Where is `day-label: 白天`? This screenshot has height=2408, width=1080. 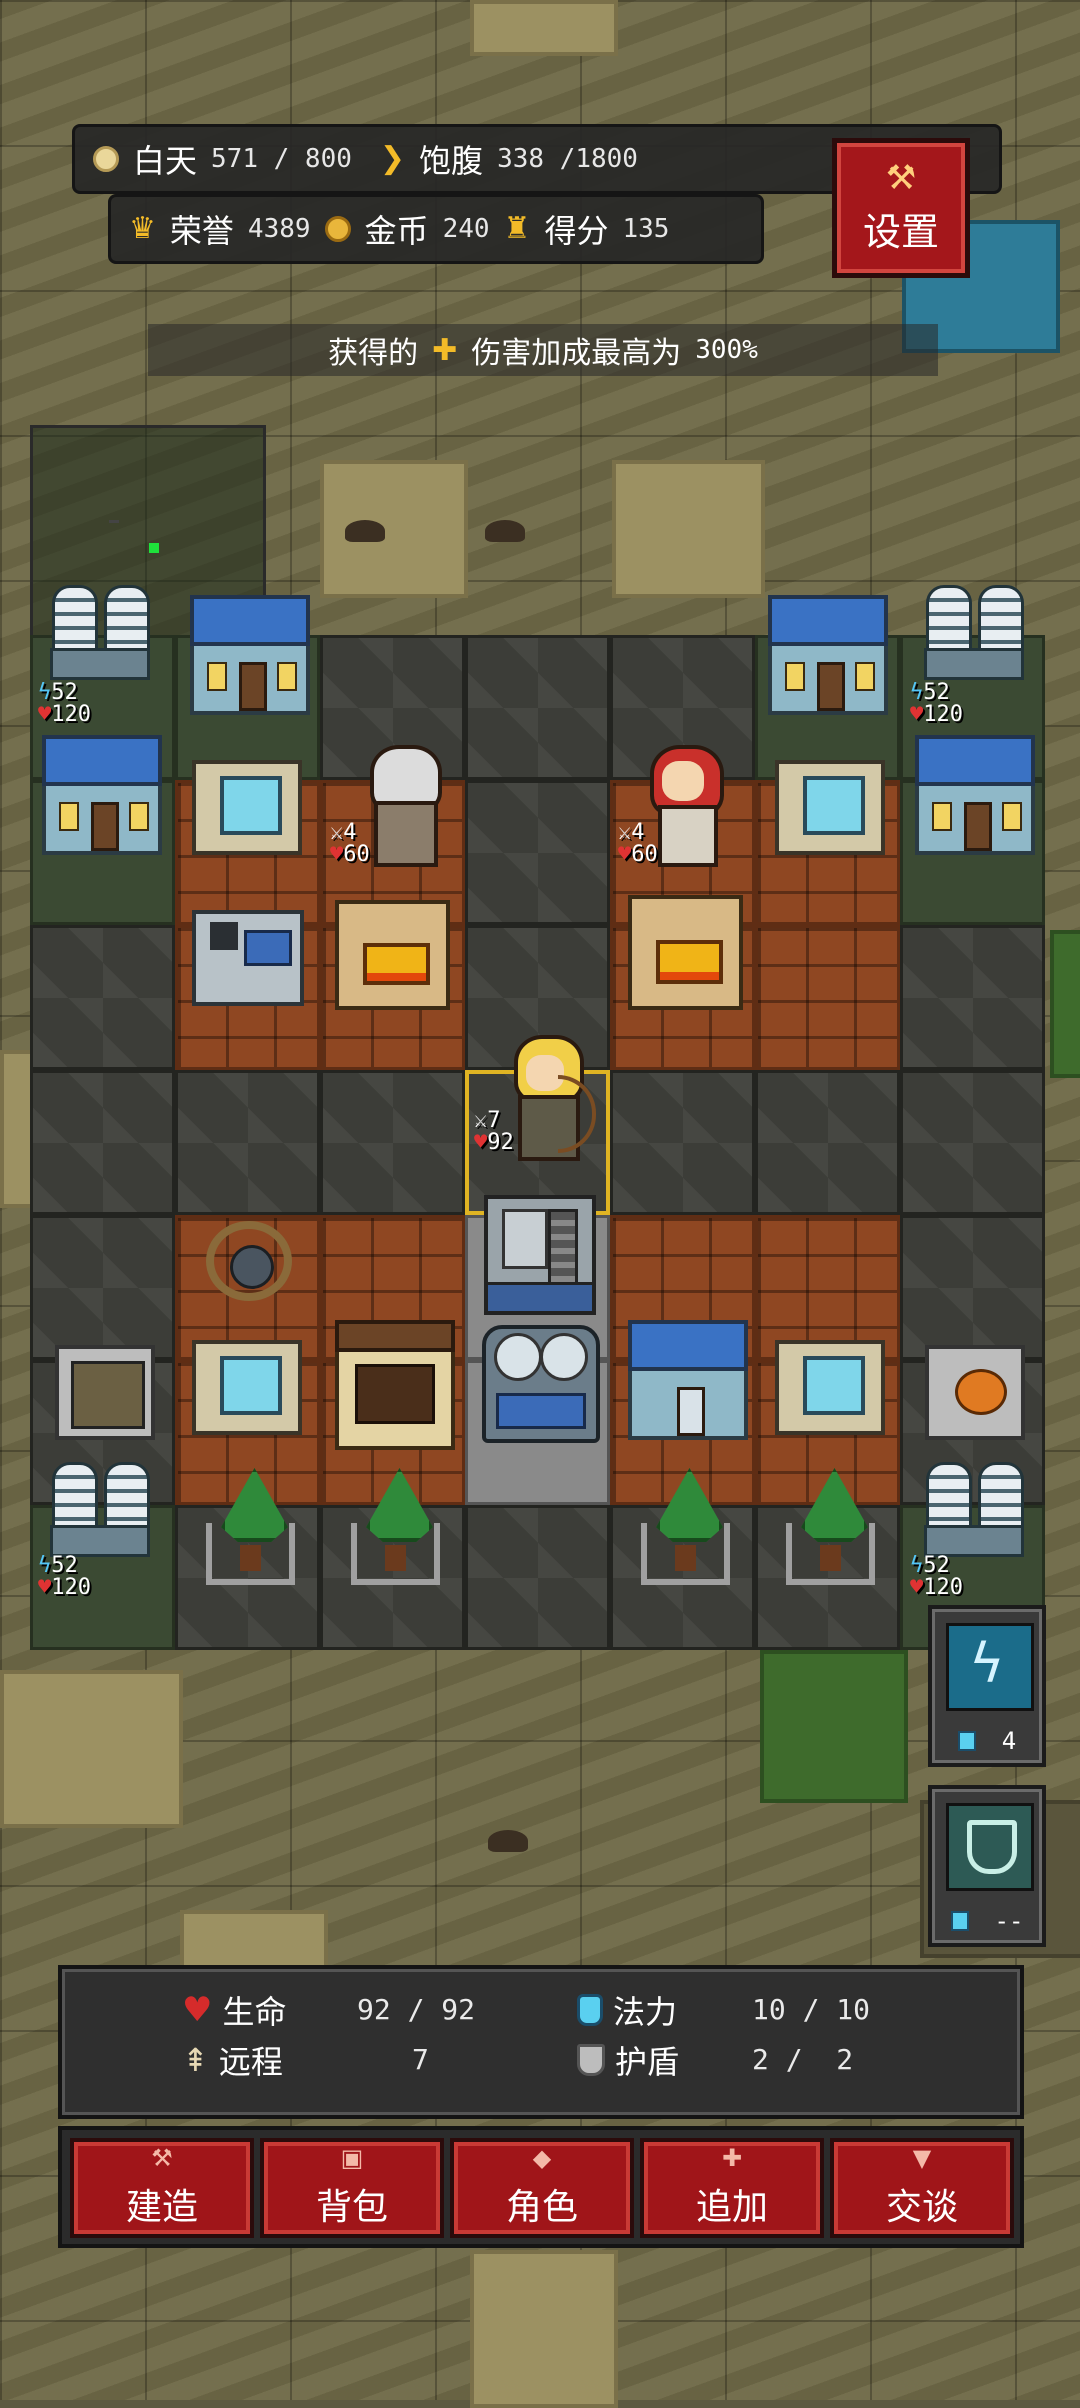
day-label: 白天 is located at coordinates (165, 161).